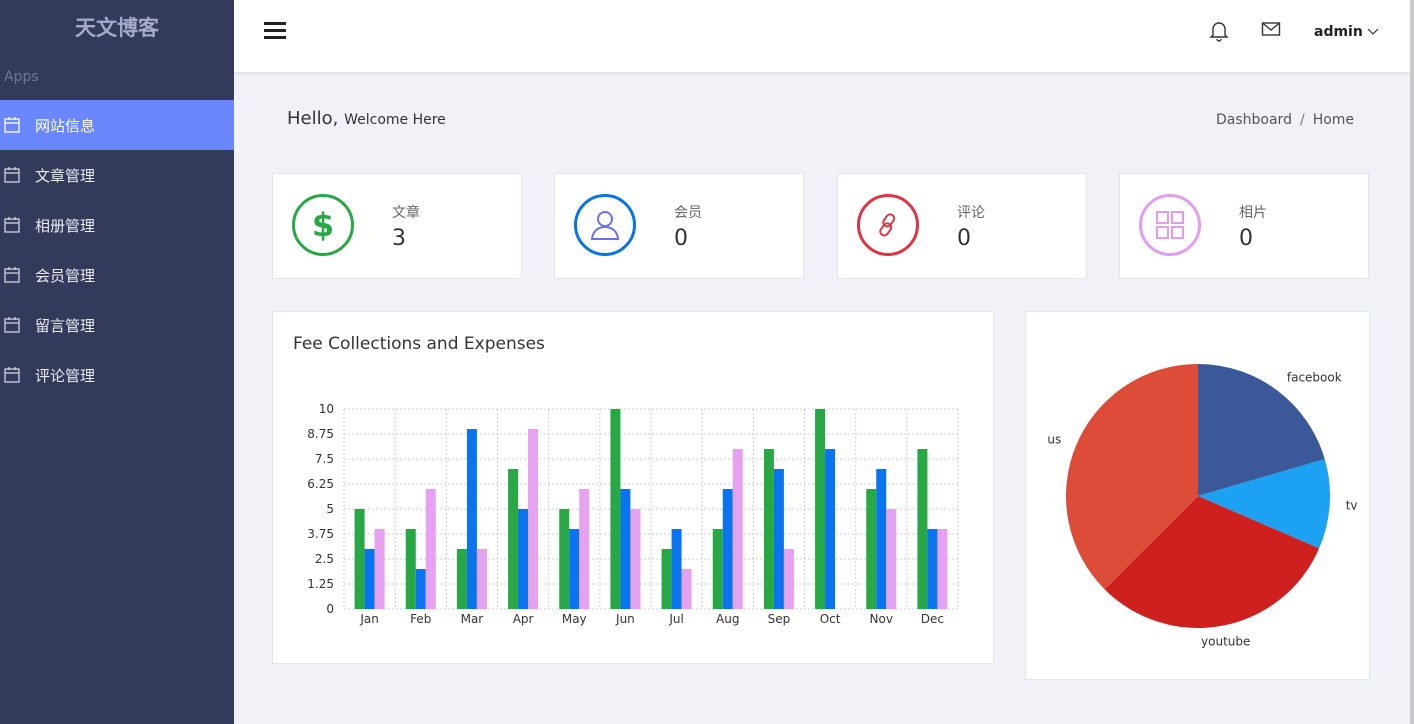  What do you see at coordinates (688, 213) in the screenshot?
I see `stat-label: 会员` at bounding box center [688, 213].